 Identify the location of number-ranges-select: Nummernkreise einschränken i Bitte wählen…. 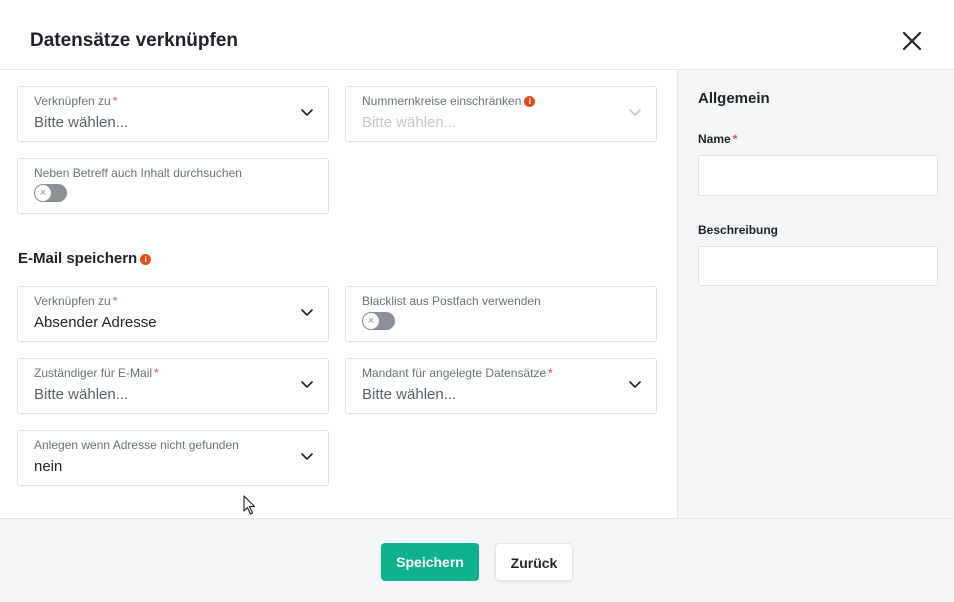
(501, 114).